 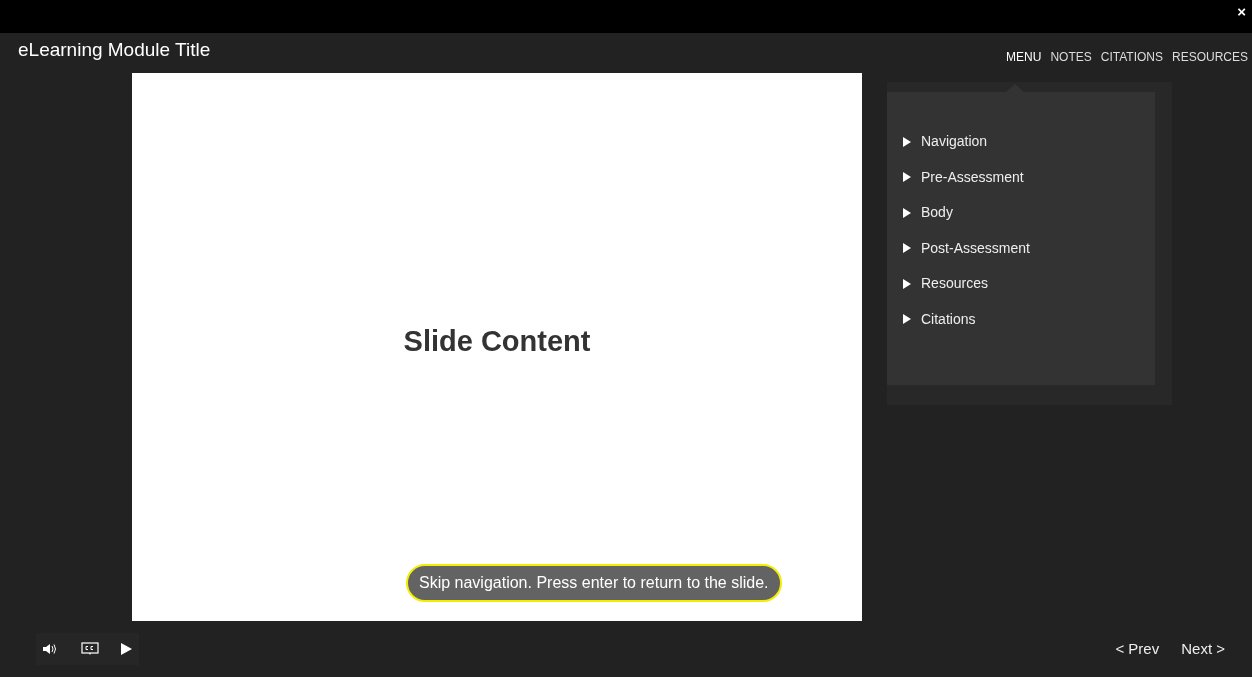 What do you see at coordinates (1029, 177) in the screenshot?
I see `menu-item: Pre-Assessment` at bounding box center [1029, 177].